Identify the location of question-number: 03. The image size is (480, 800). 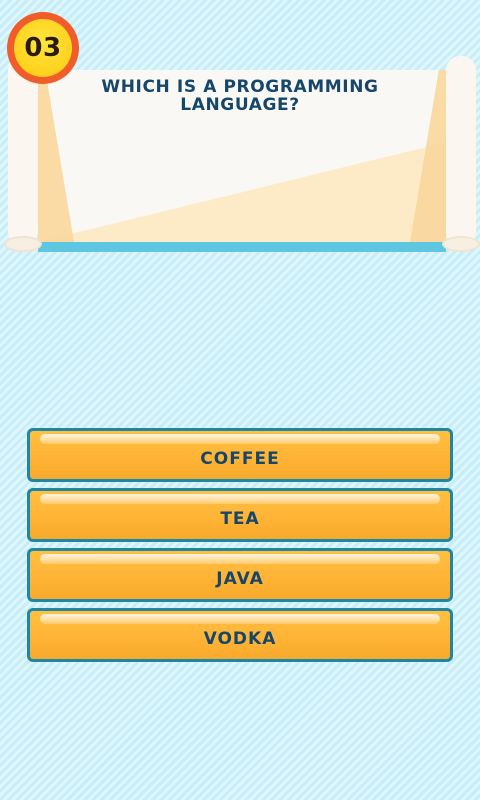
(43, 48).